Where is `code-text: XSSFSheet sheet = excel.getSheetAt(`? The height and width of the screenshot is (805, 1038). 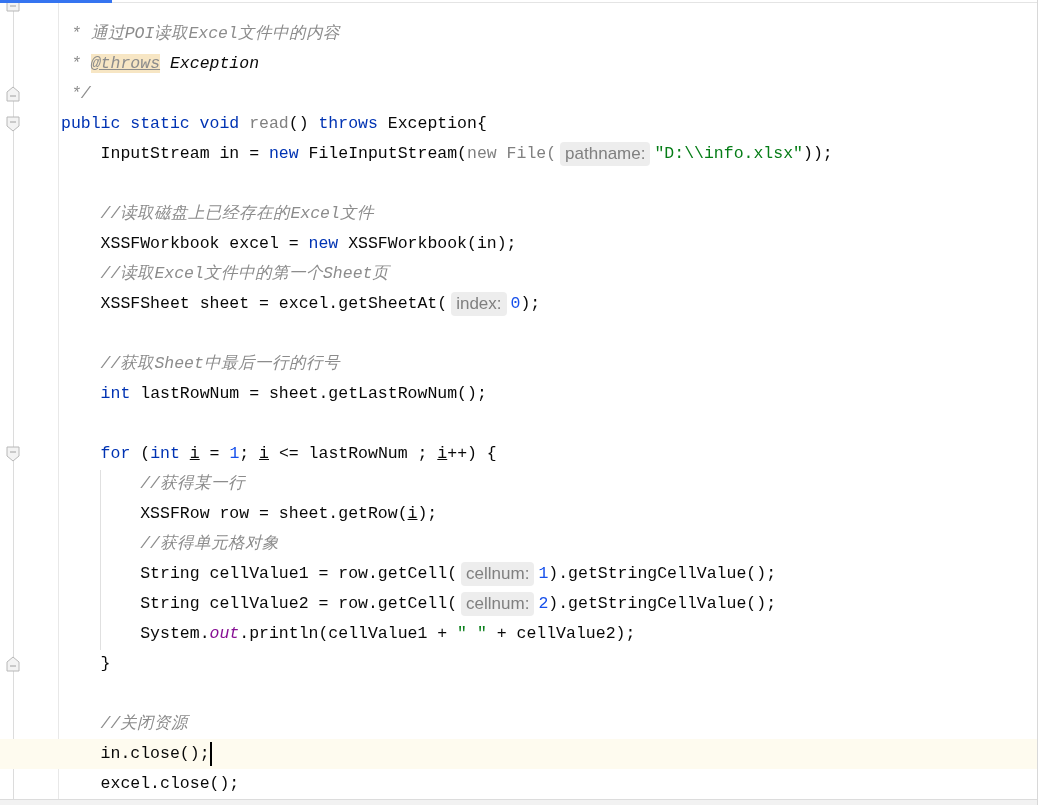 code-text: XSSFSheet sheet = excel.getSheetAt( is located at coordinates (274, 304).